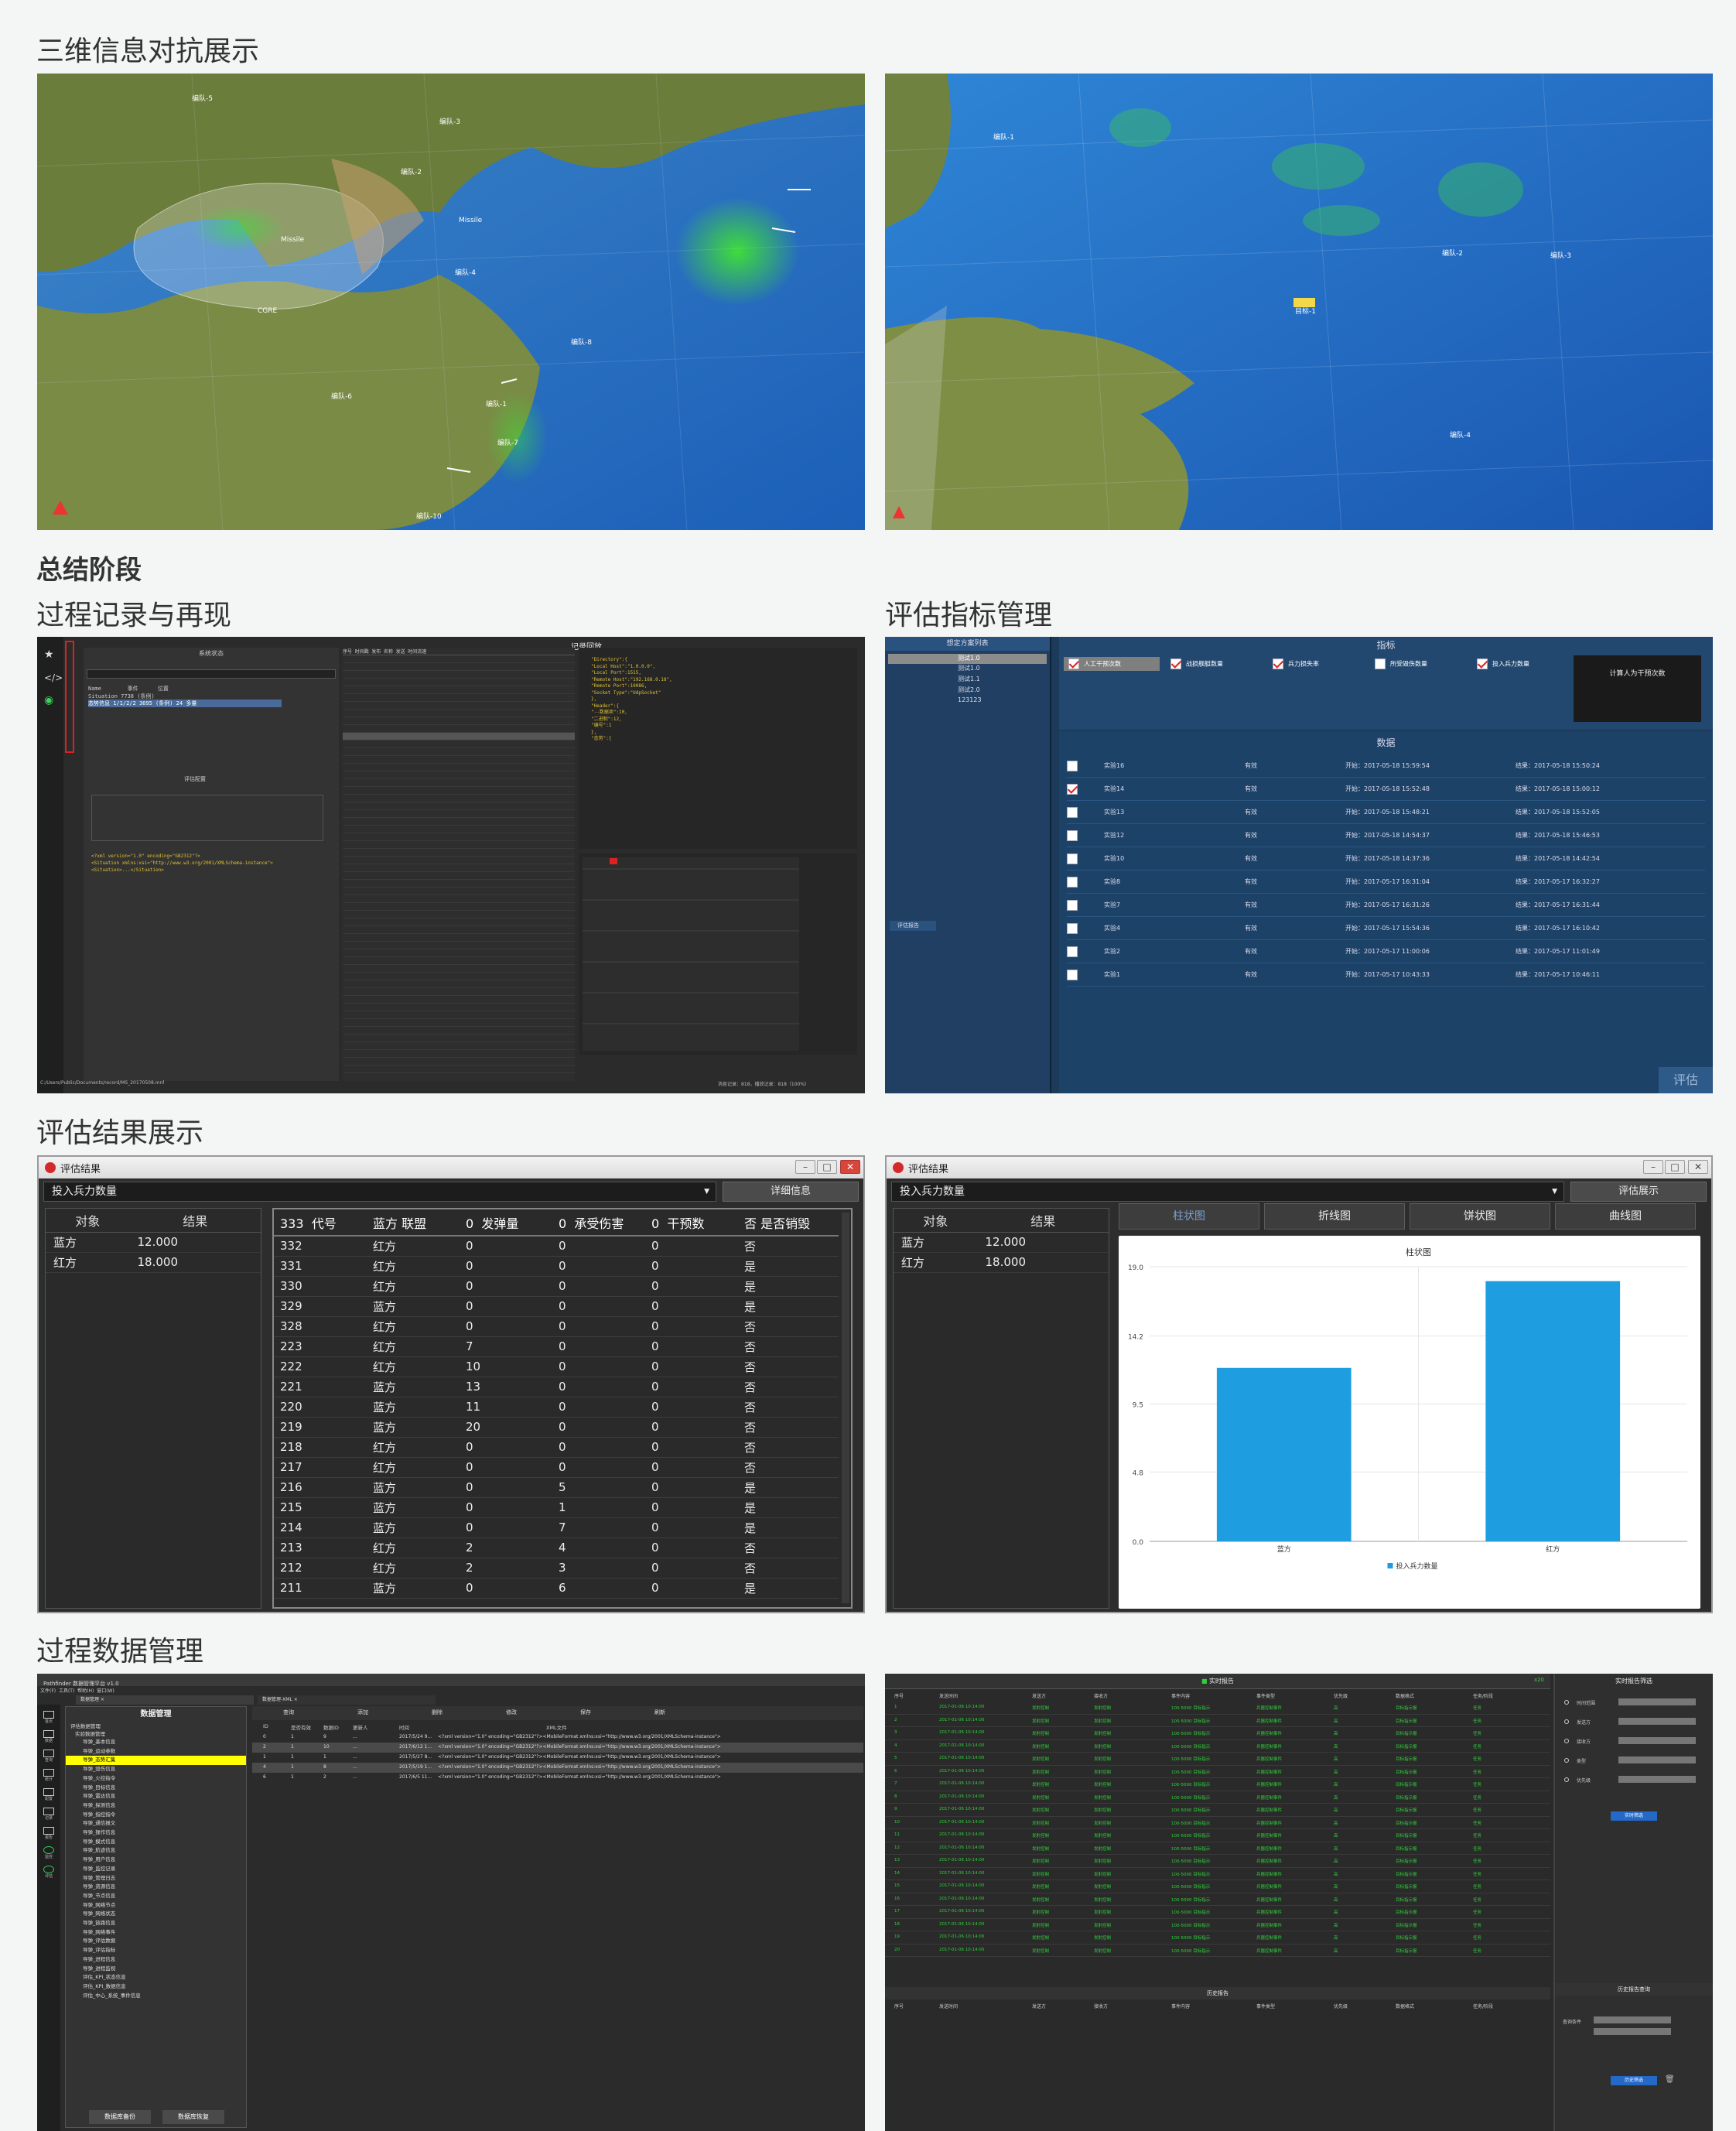 Image resolution: width=1736 pixels, height=2131 pixels. Describe the element at coordinates (1197, 664) in the screenshot. I see `indicator-checkbox: 战损舰艇数量` at that location.